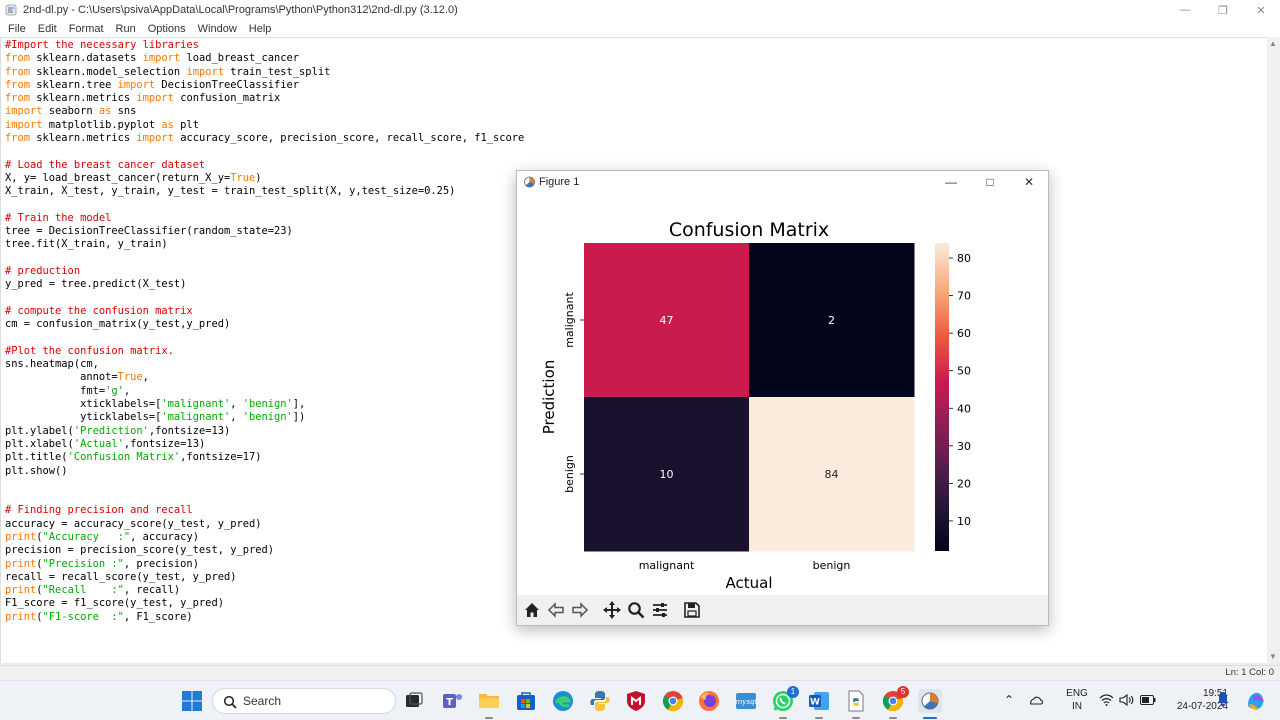  What do you see at coordinates (1009, 700) in the screenshot?
I see `chevron-up-icon: ⌃` at bounding box center [1009, 700].